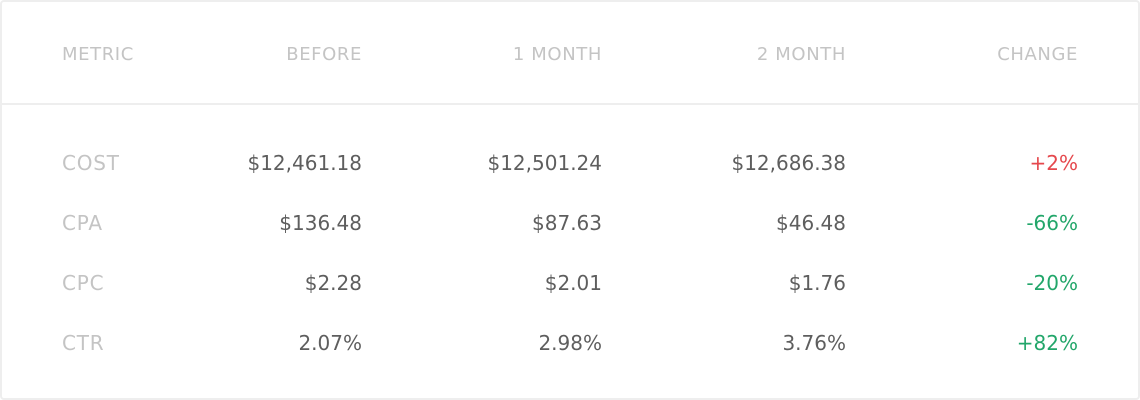 Image resolution: width=1140 pixels, height=400 pixels. What do you see at coordinates (567, 223) in the screenshot?
I see `month1-value: $87.63` at bounding box center [567, 223].